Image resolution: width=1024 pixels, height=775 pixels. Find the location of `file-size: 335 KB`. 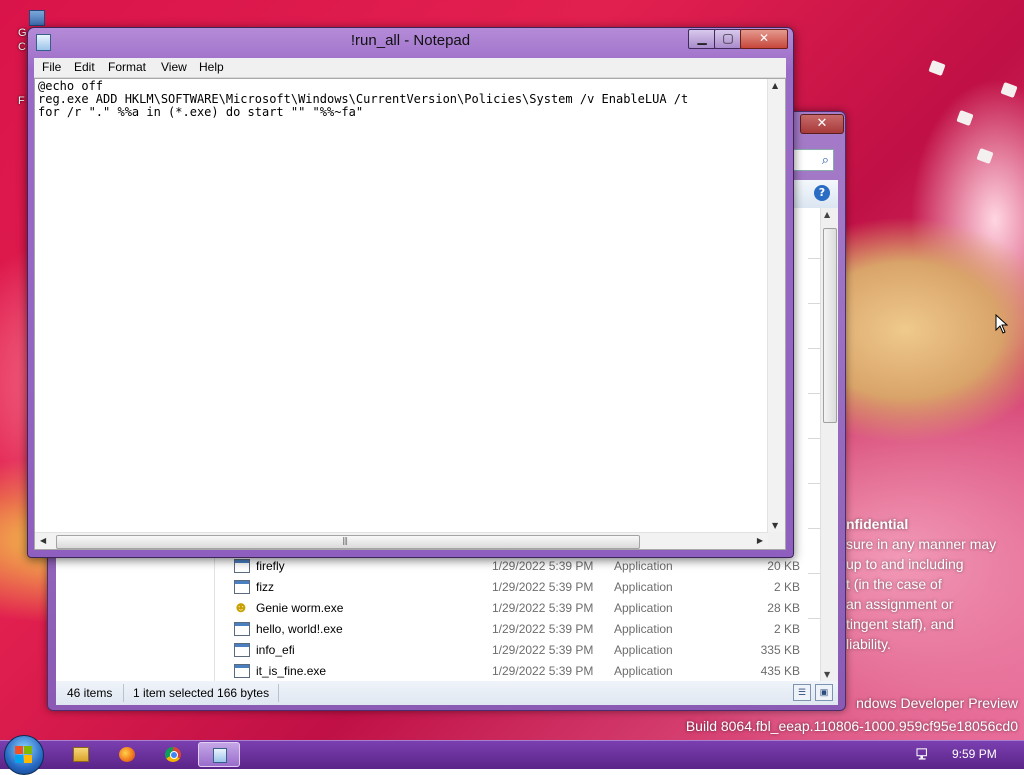

file-size: 335 KB is located at coordinates (780, 650).